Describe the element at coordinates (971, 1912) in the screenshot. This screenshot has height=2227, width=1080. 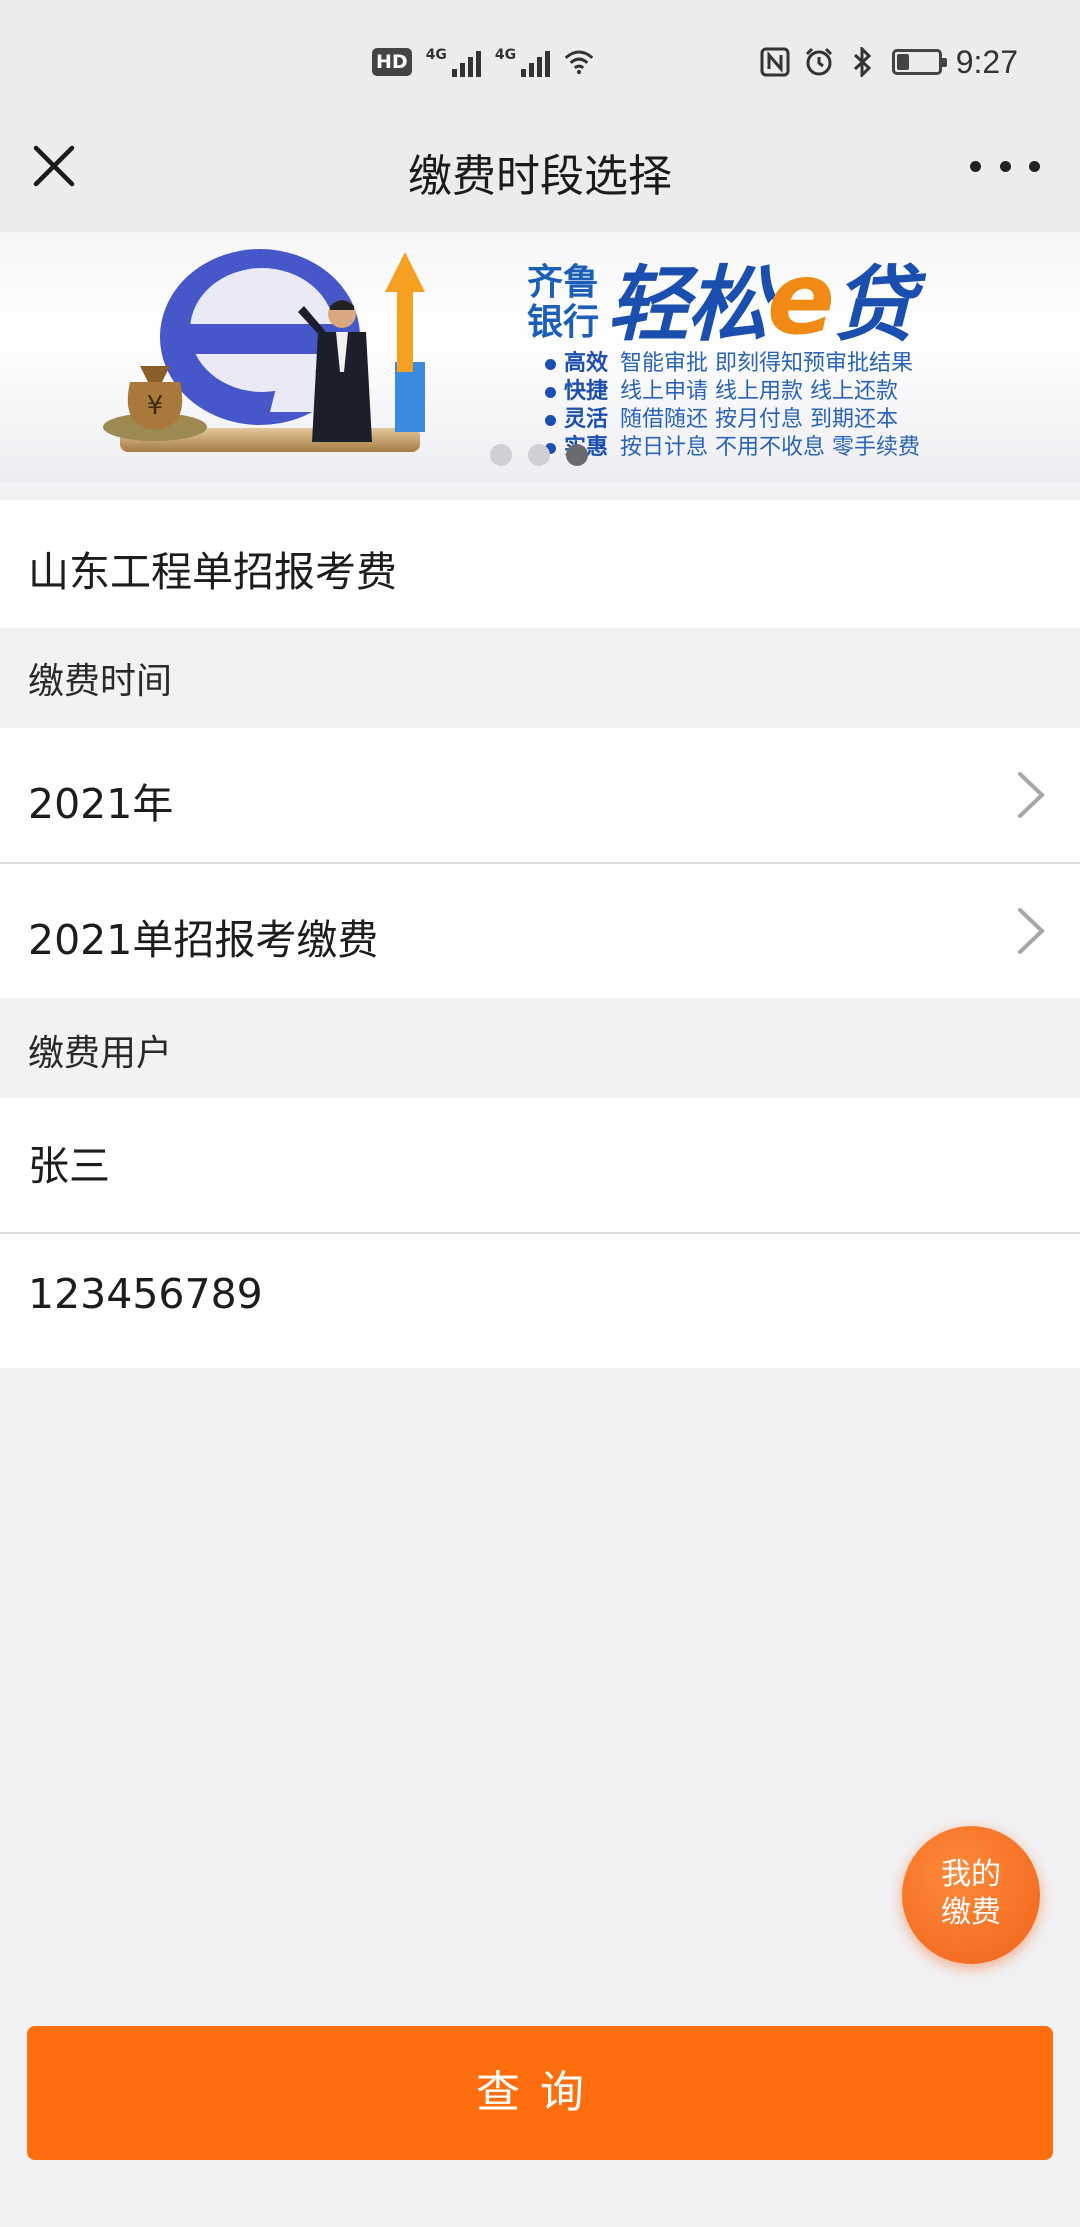
I see `fab-line2: 缴费` at that location.